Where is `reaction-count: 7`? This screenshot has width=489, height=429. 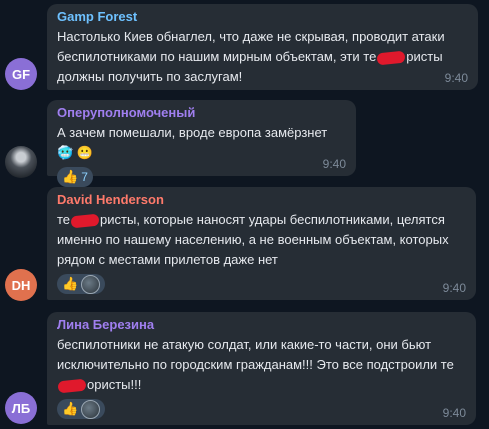 reaction-count: 7 is located at coordinates (84, 177).